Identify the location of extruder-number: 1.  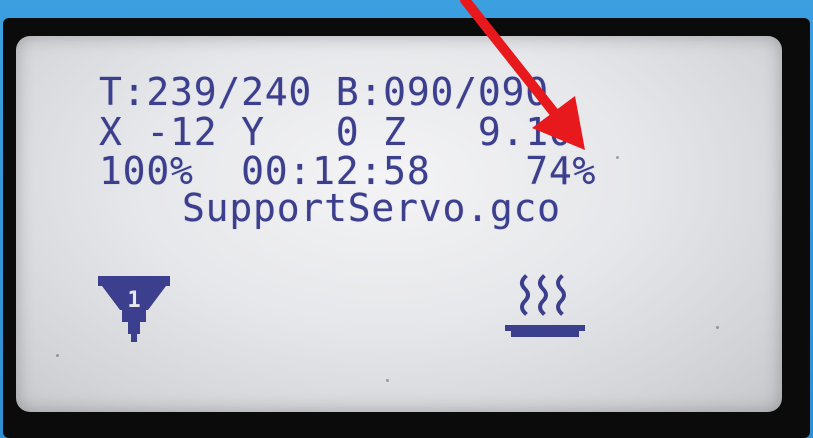
(133, 300).